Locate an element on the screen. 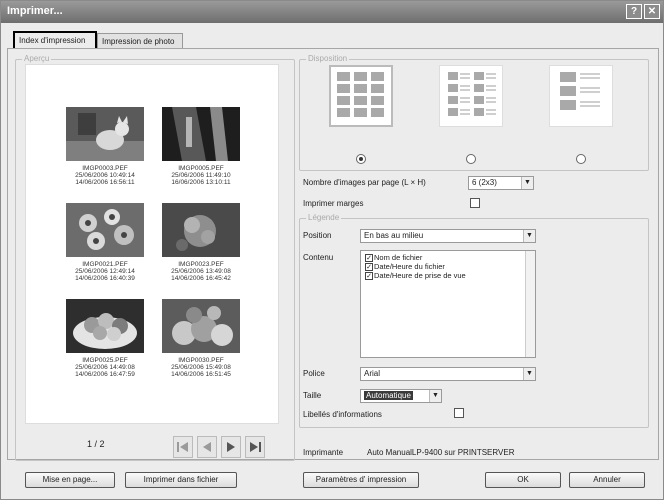 The width and height of the screenshot is (664, 500). file-date: 25/06/2006 14:49:08 is located at coordinates (105, 367).